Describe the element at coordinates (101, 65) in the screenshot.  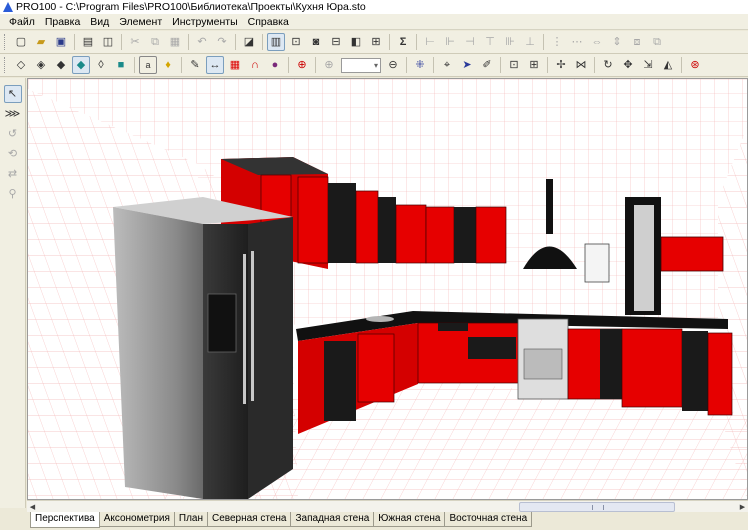
I see `texture-icon: ◊` at that location.